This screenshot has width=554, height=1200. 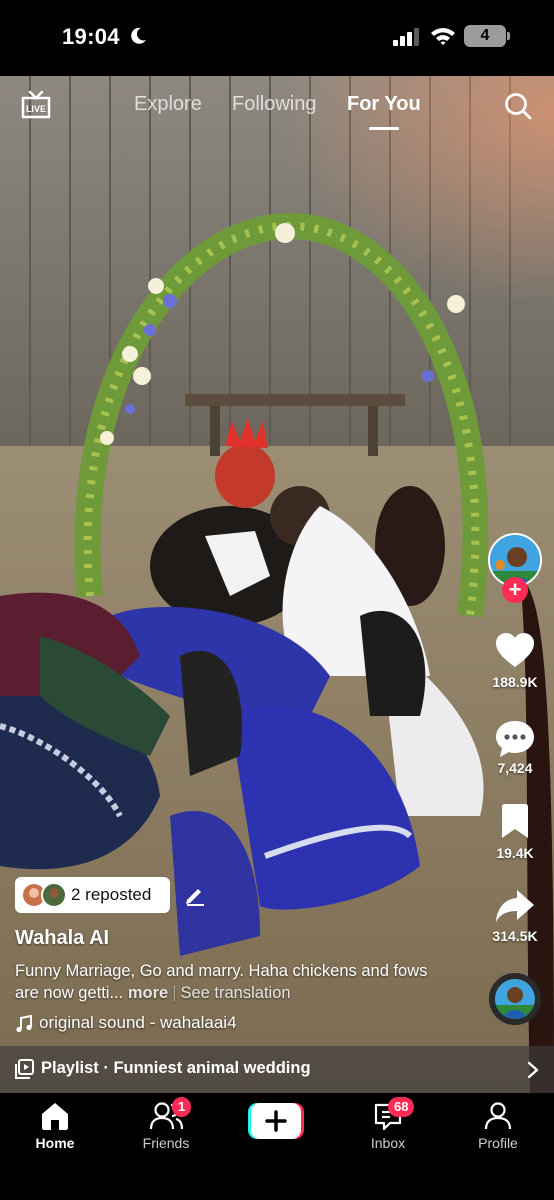 I want to click on see-translation-link: See translation, so click(x=235, y=993).